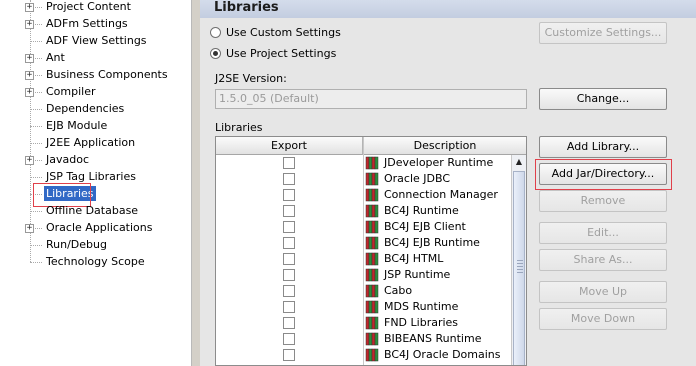  Describe the element at coordinates (95, 261) in the screenshot. I see `tree-item-label: Technology Scope` at that location.